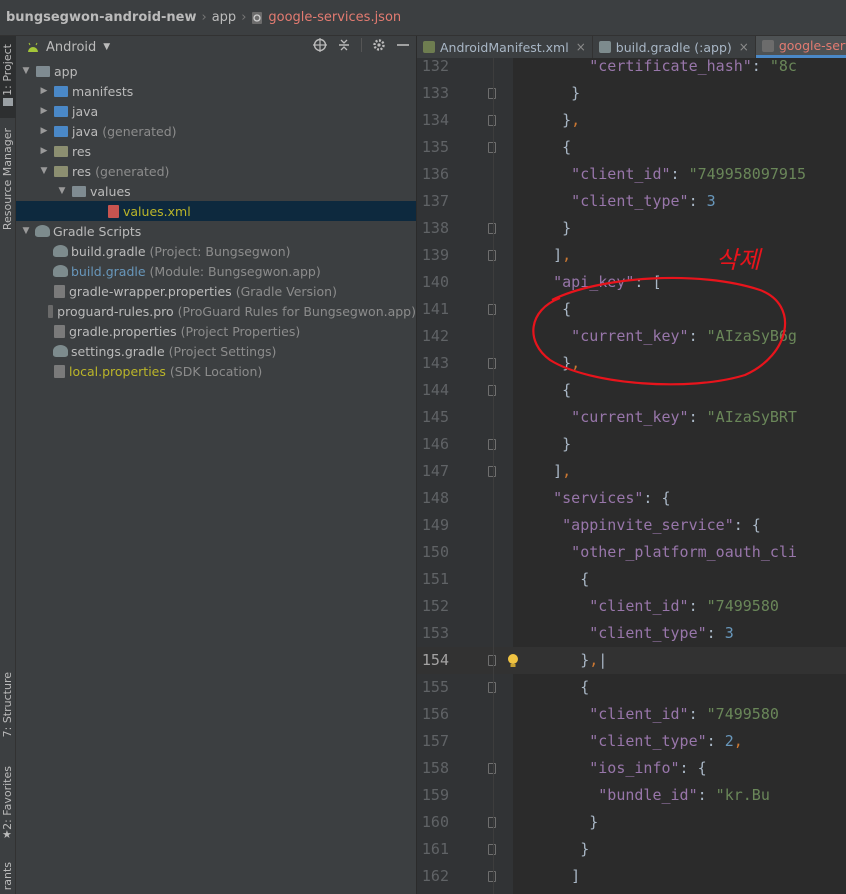 The height and width of the screenshot is (894, 846). Describe the element at coordinates (106, 47) in the screenshot. I see `chevron-down-icon: ▼` at that location.